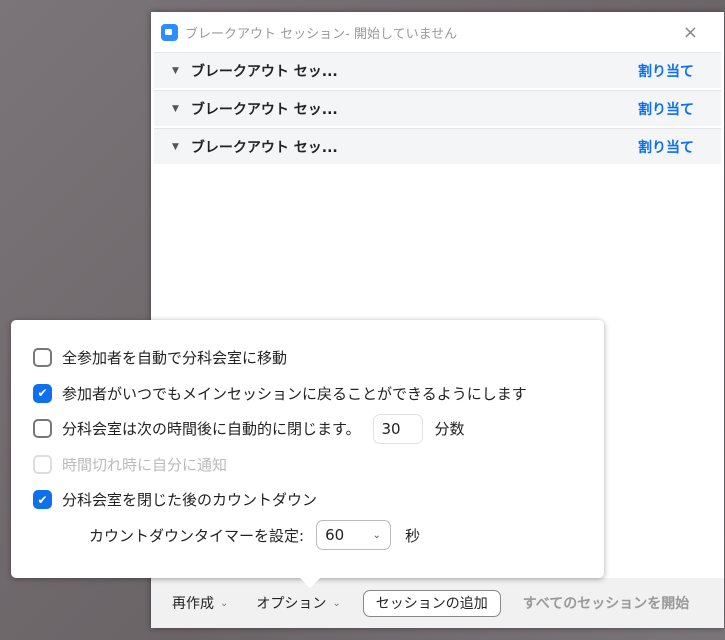  What do you see at coordinates (197, 535) in the screenshot?
I see `countdown-label: カウントダウンタイマーを設定:` at bounding box center [197, 535].